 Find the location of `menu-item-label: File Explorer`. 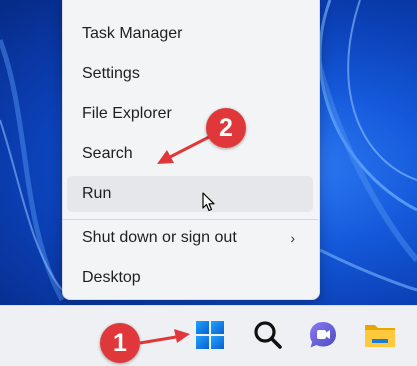

menu-item-label: File Explorer is located at coordinates (127, 113).